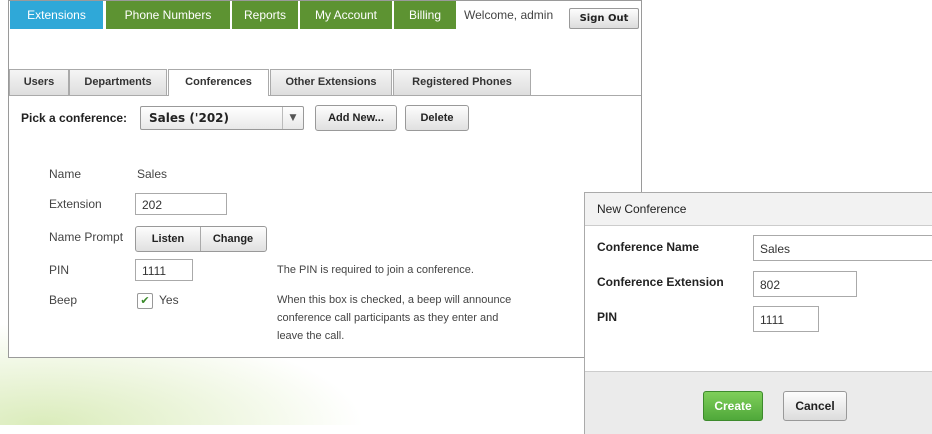  What do you see at coordinates (56, 15) in the screenshot?
I see `nav-extensions: Extensions` at bounding box center [56, 15].